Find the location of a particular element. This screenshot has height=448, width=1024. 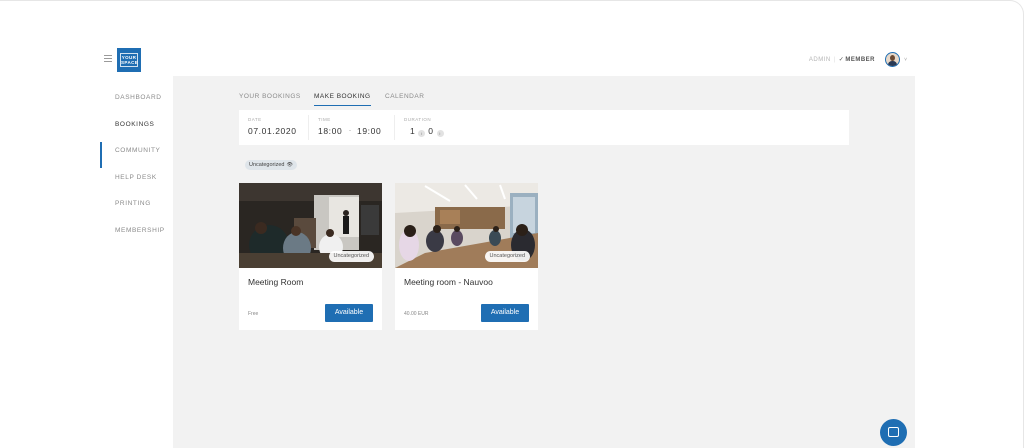

chat-button is located at coordinates (893, 432).